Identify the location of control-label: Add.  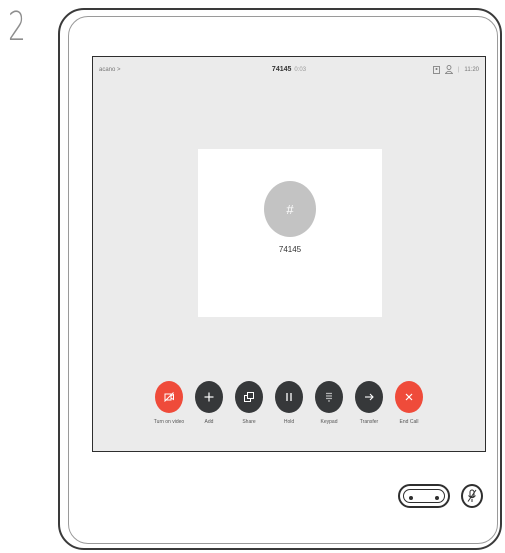
(209, 422).